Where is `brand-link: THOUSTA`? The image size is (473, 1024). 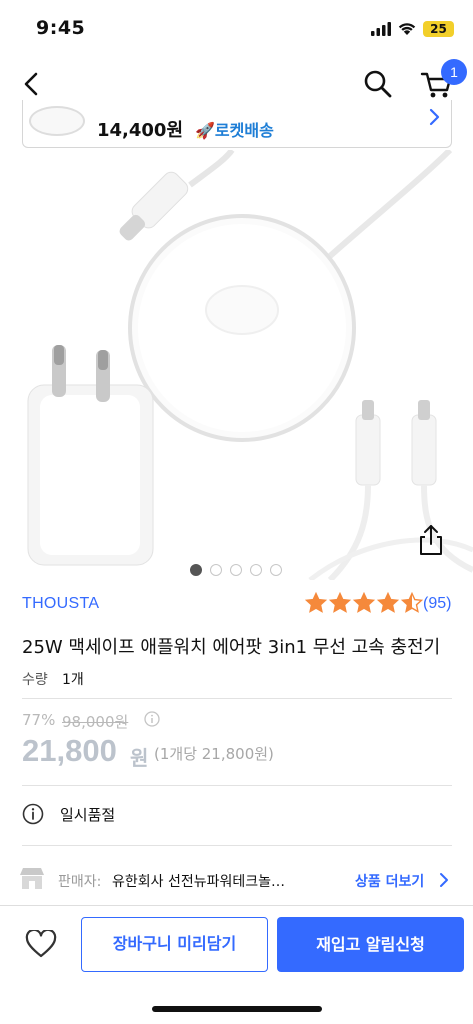 brand-link: THOUSTA is located at coordinates (60, 604).